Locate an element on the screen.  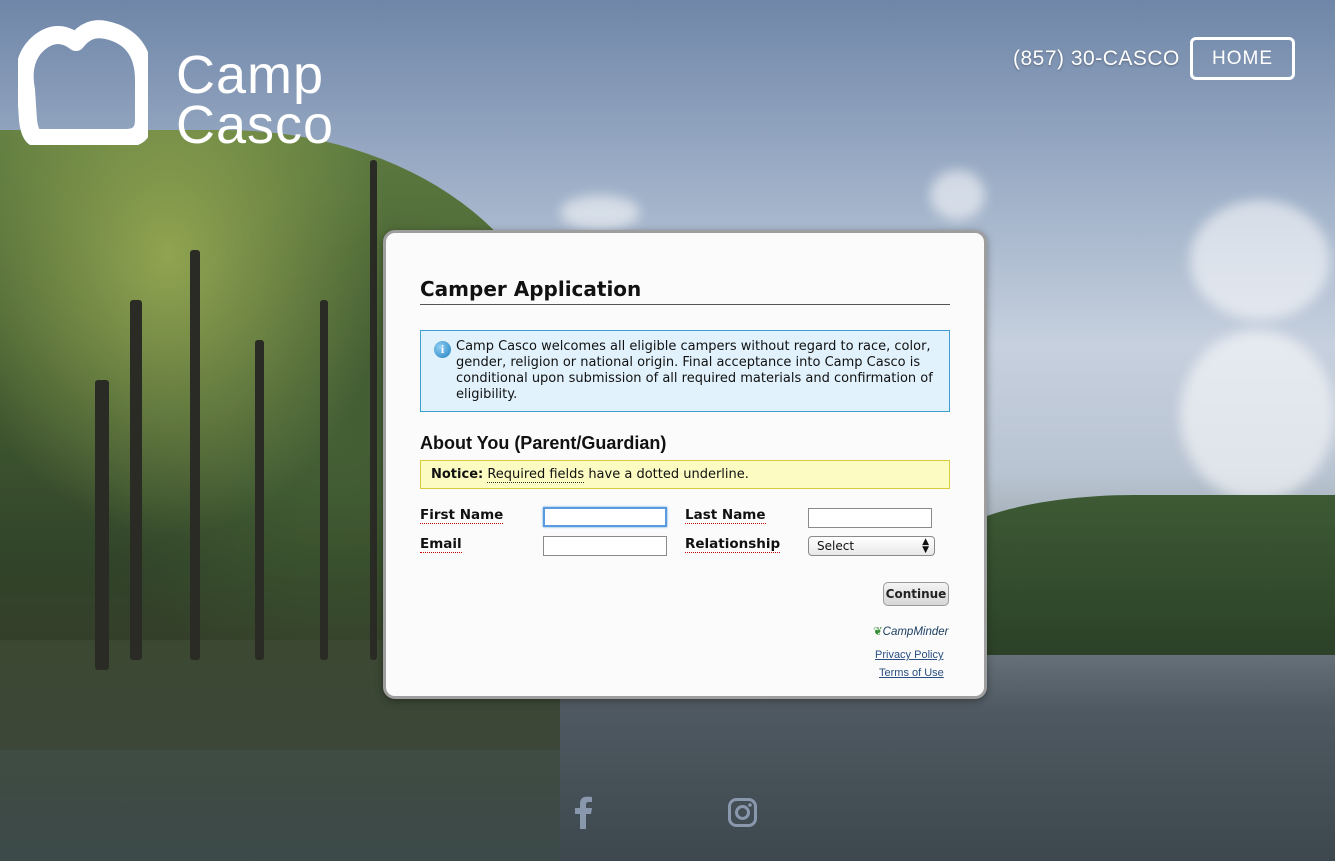
email-input is located at coordinates (605, 546).